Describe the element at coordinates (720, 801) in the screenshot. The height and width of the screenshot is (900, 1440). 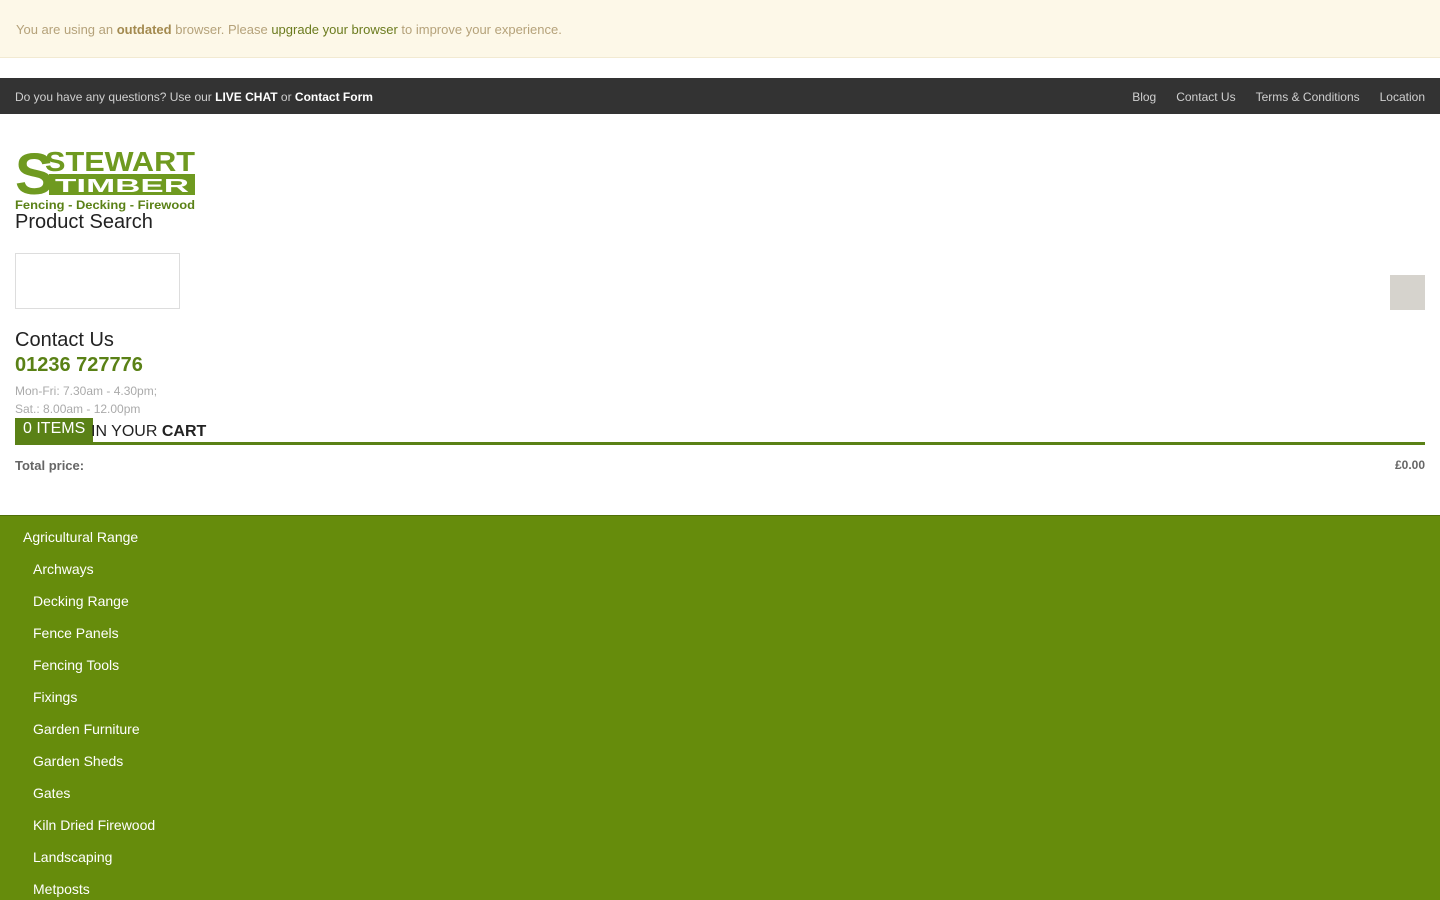
I see `menu-item-gates: Gates` at that location.